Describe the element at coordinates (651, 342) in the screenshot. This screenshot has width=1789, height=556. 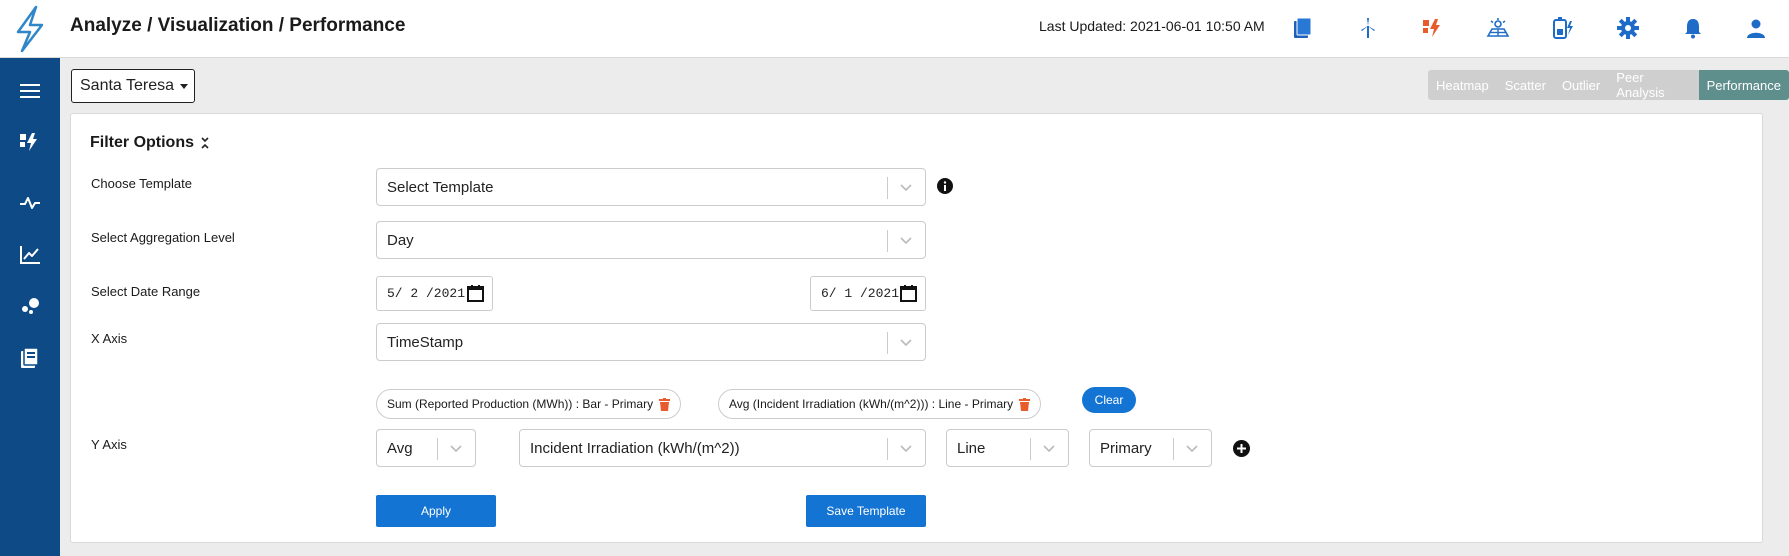
I see `x-axis-select: TimeStamp` at that location.